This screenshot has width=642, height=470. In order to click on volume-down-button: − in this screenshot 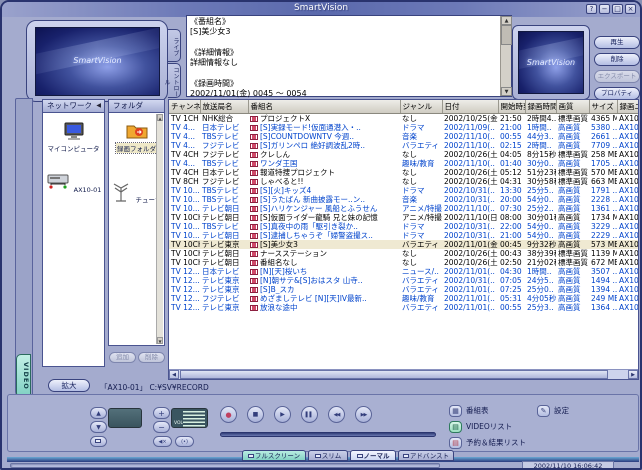, I will do `click(161, 427)`.